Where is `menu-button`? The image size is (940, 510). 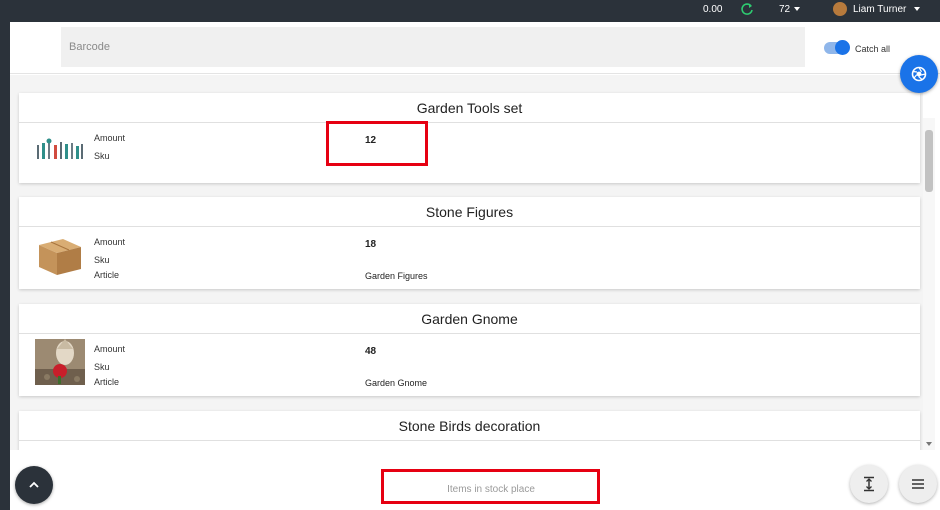 menu-button is located at coordinates (918, 484).